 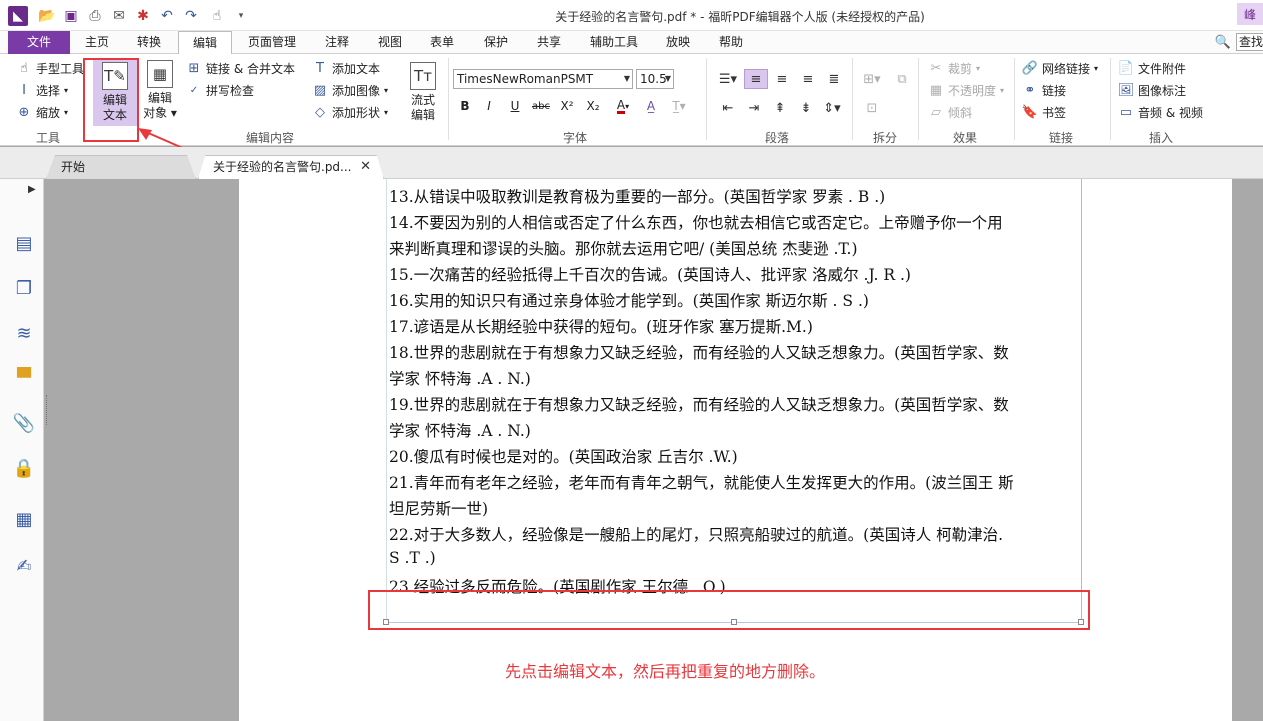 I want to click on comments-icon: ▀, so click(x=24, y=378).